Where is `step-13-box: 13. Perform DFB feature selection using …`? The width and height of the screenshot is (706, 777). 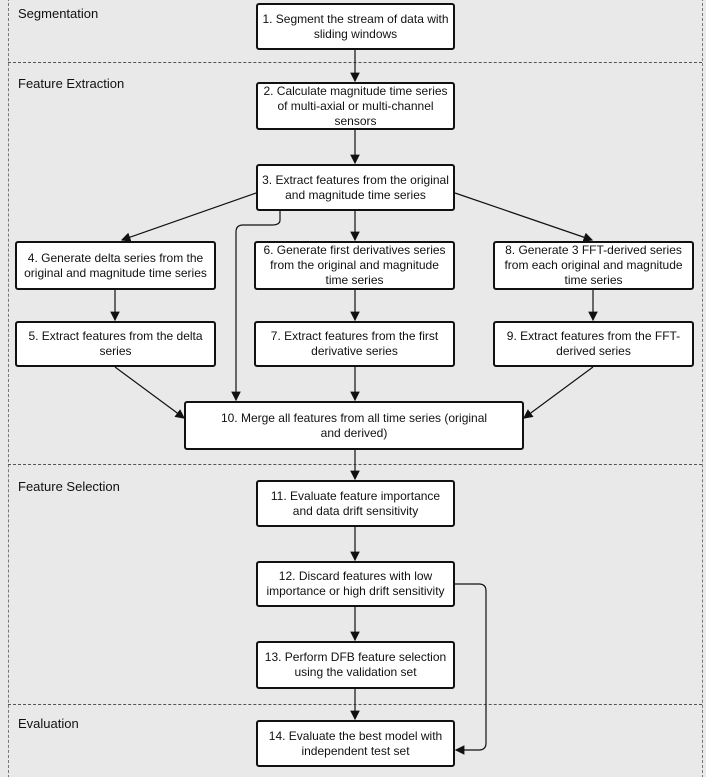
step-13-box: 13. Perform DFB feature selection using … is located at coordinates (355, 665).